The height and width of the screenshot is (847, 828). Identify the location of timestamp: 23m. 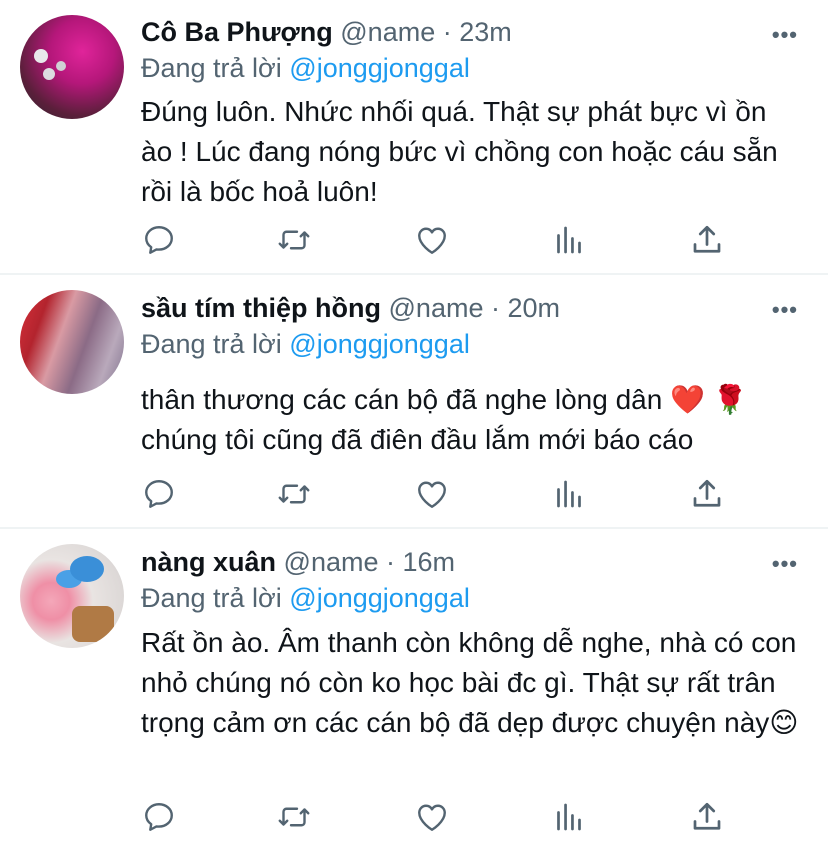
(485, 32).